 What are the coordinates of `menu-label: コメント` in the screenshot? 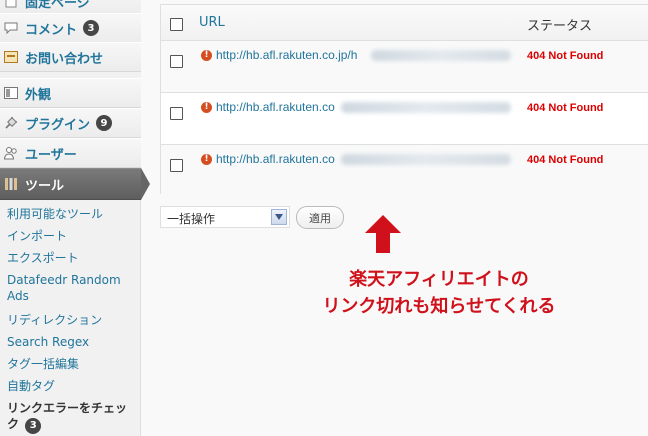 It's located at (51, 30).